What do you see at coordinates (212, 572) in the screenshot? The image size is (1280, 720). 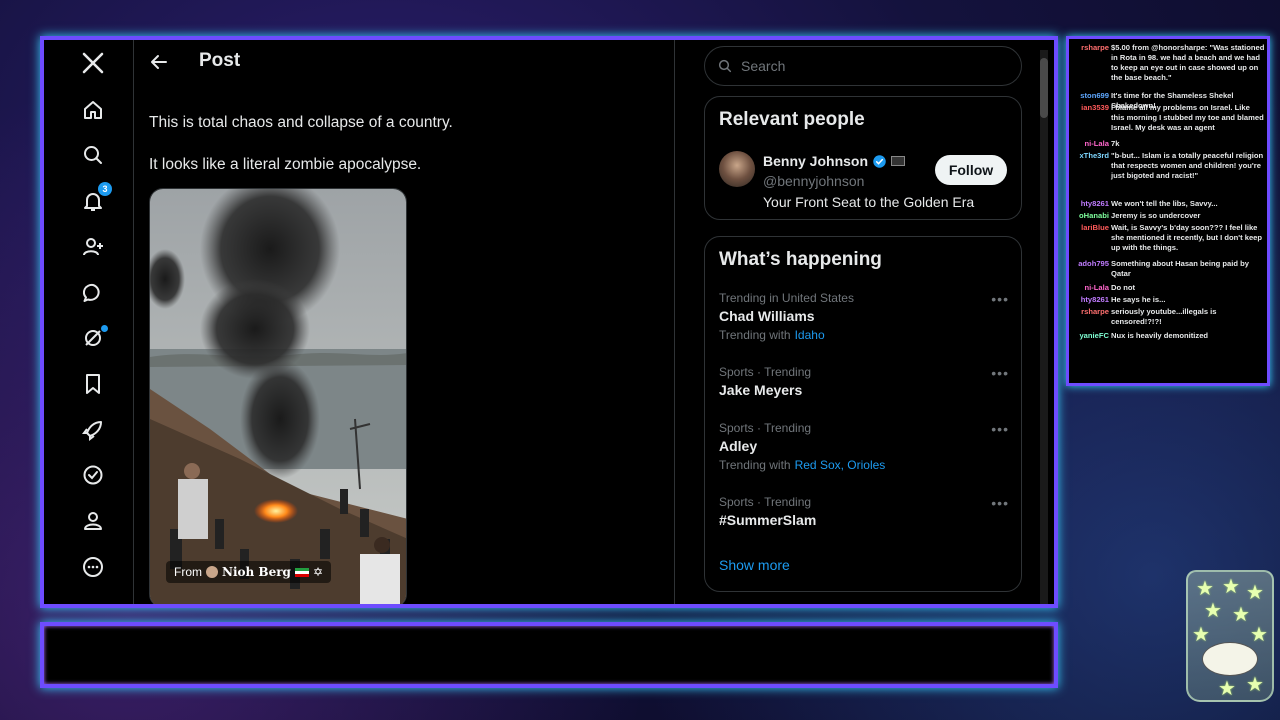 I see `caption-author-avatar` at bounding box center [212, 572].